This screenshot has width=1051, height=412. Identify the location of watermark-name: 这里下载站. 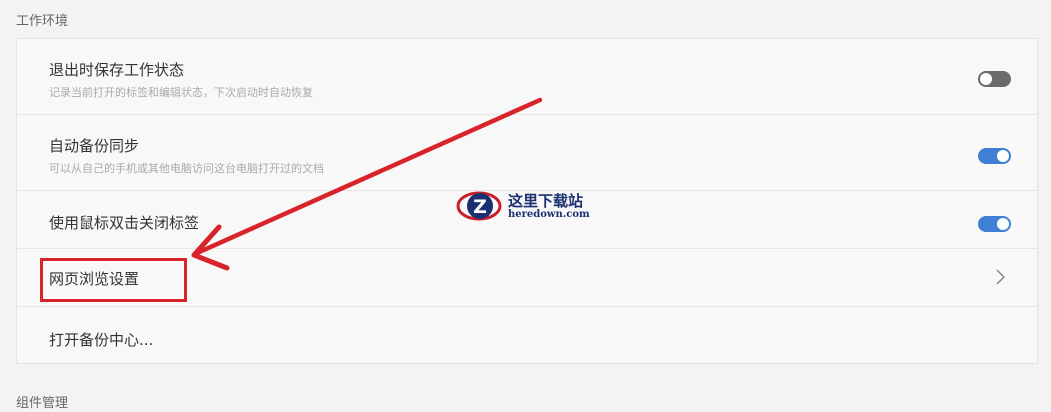
(546, 201).